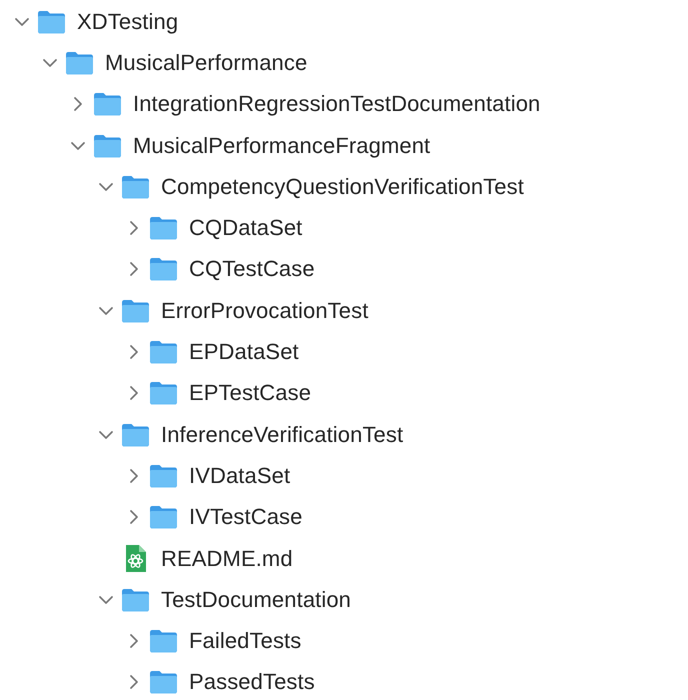 The height and width of the screenshot is (700, 688). Describe the element at coordinates (127, 21) in the screenshot. I see `folder-name: XDTesting` at that location.